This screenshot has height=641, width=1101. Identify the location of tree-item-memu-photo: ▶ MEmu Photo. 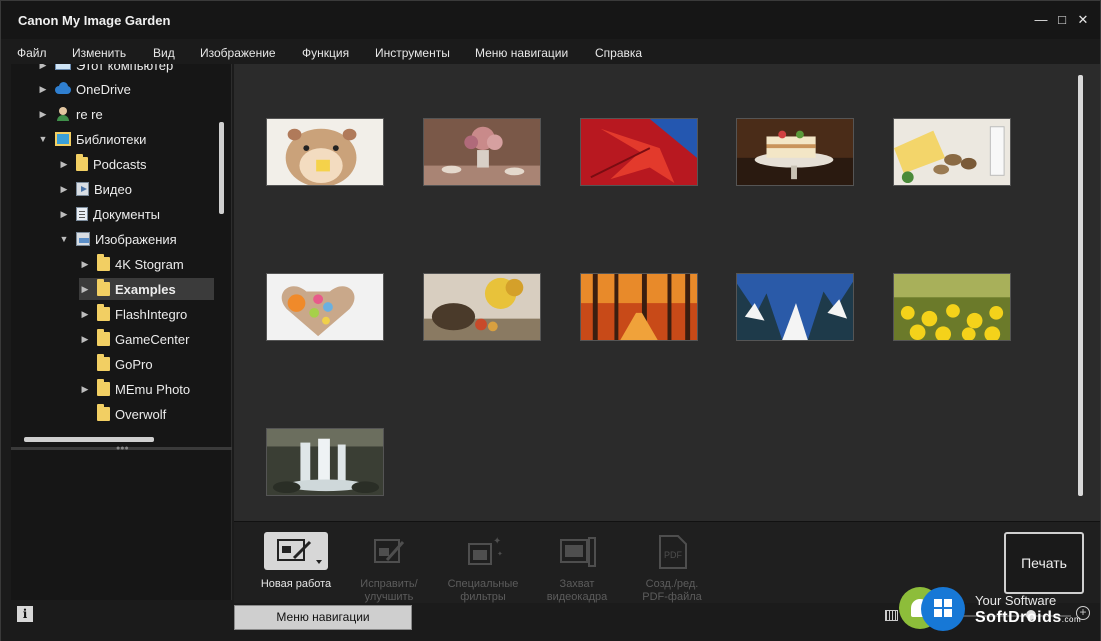
(134, 389).